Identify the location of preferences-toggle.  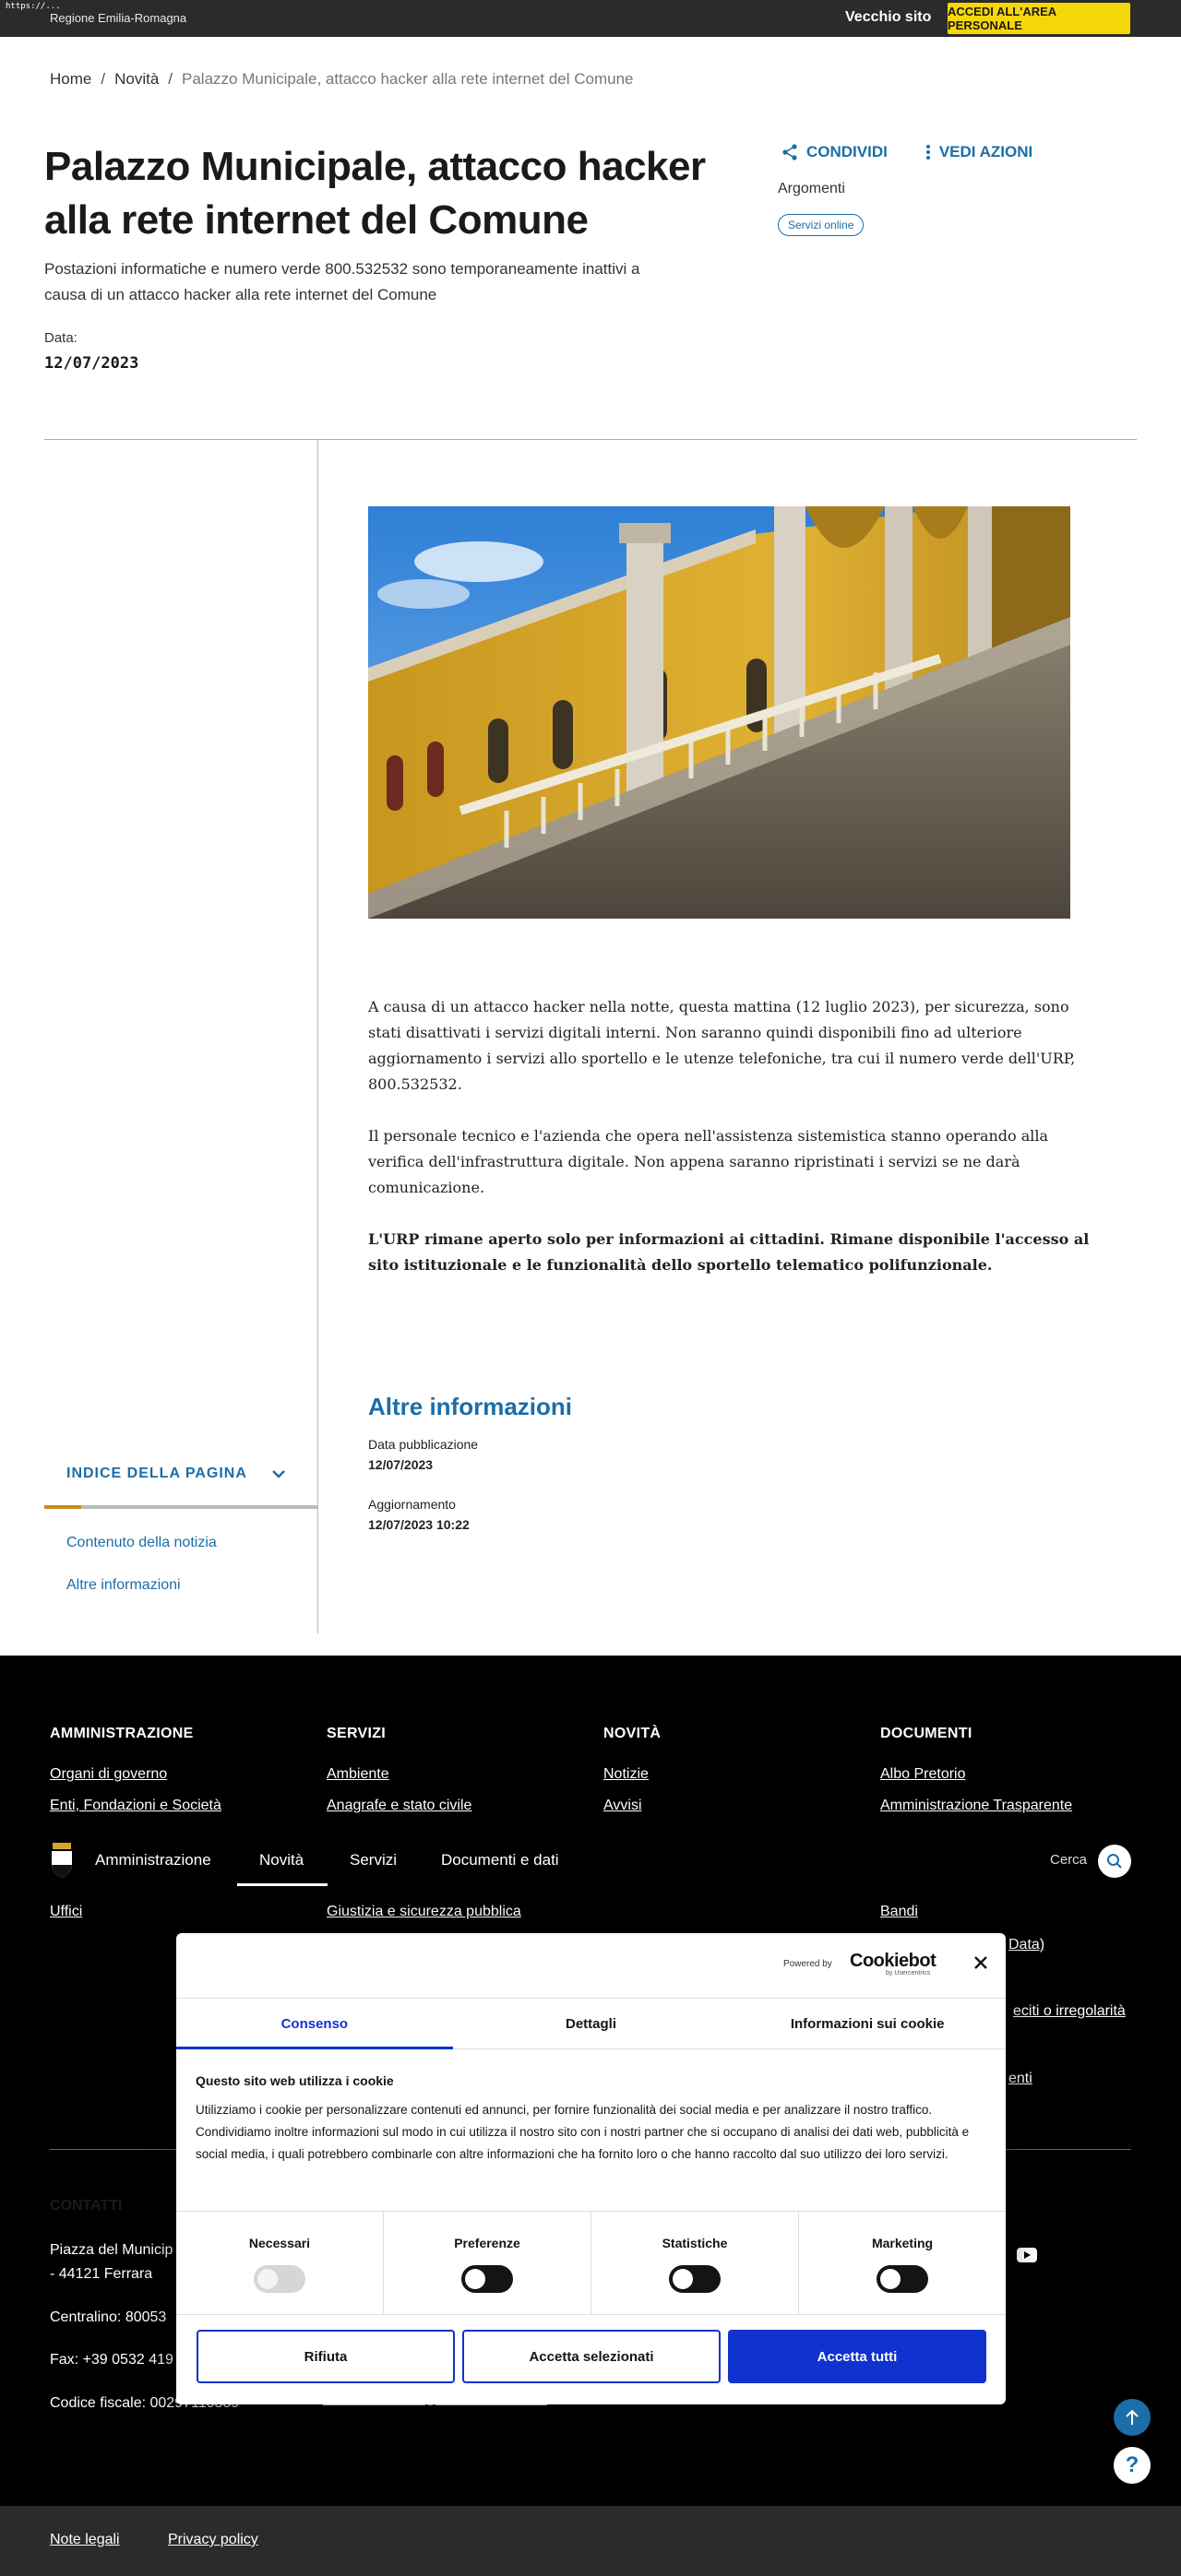
(487, 2279).